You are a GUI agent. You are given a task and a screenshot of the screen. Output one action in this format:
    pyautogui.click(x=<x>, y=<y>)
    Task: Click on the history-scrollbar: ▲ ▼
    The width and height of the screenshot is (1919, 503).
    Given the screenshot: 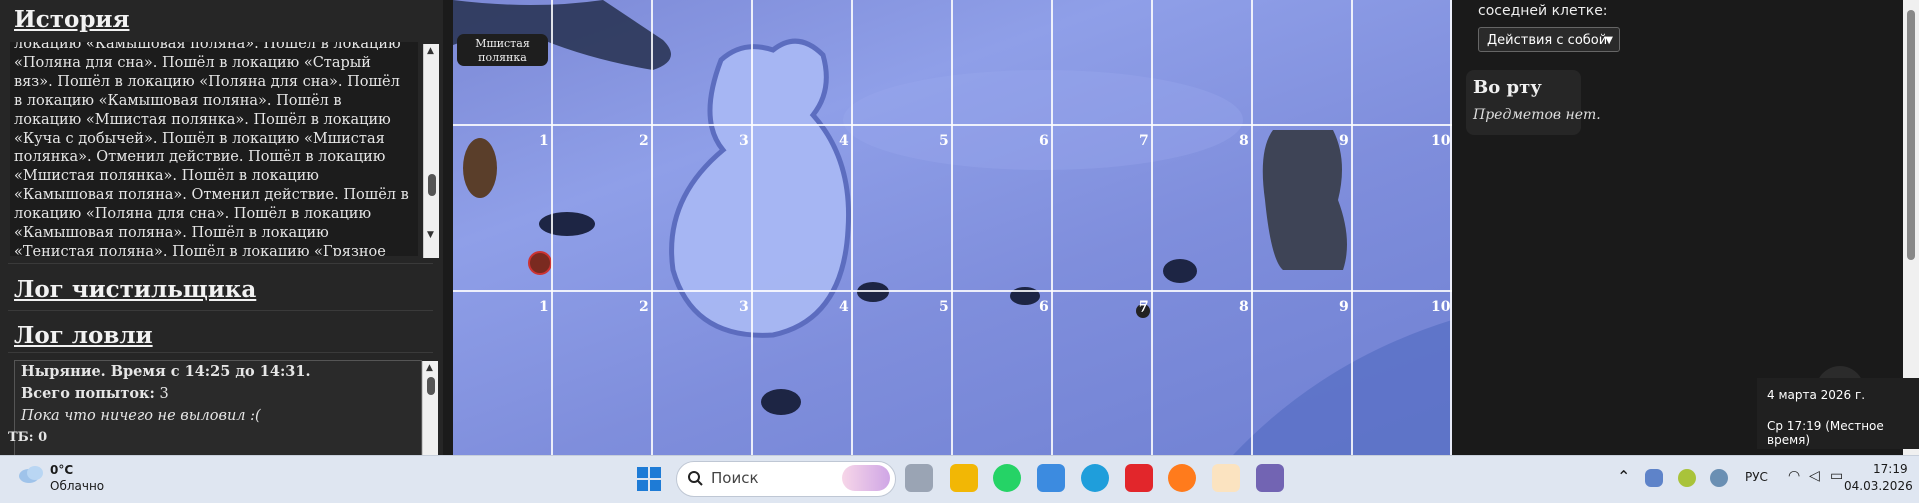 What is the action you would take?
    pyautogui.click(x=431, y=151)
    